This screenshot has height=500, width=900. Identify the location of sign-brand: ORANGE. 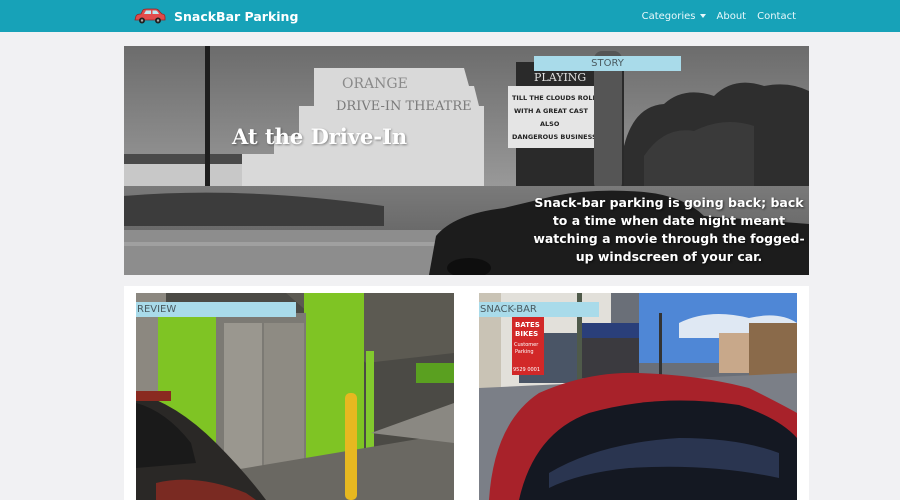
(375, 84).